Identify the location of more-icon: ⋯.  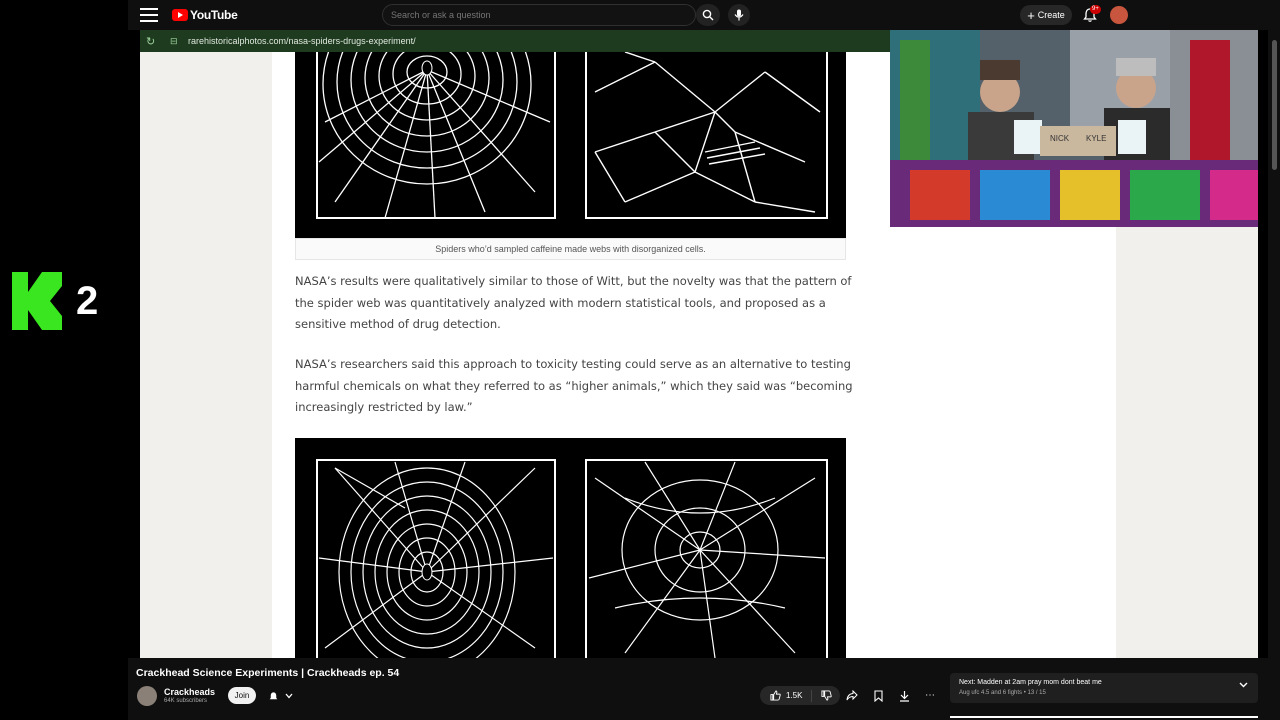
(930, 695).